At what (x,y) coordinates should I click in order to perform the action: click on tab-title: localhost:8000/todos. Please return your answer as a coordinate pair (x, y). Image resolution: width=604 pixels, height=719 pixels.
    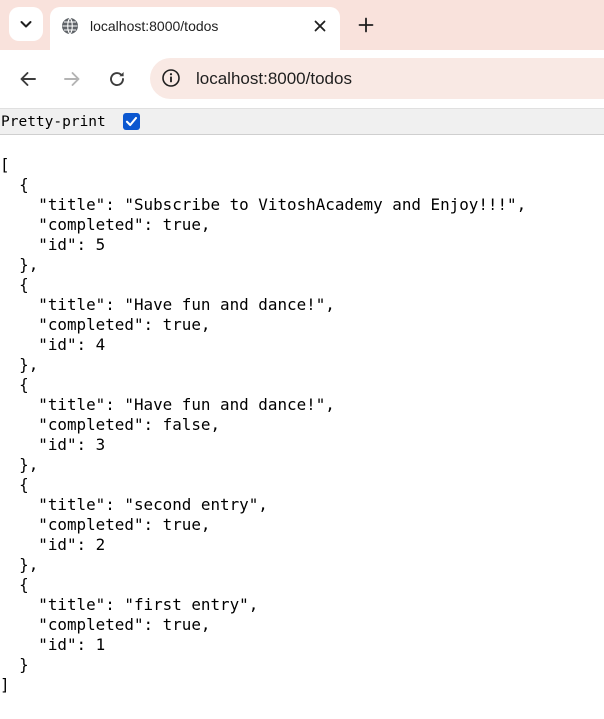
    Looking at the image, I should click on (154, 26).